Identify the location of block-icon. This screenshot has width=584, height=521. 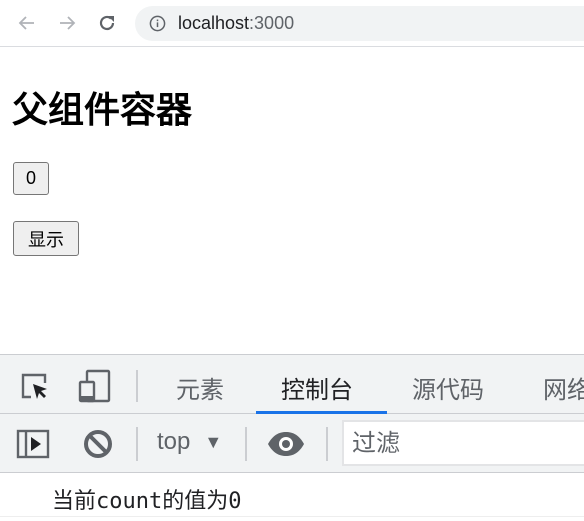
(98, 444).